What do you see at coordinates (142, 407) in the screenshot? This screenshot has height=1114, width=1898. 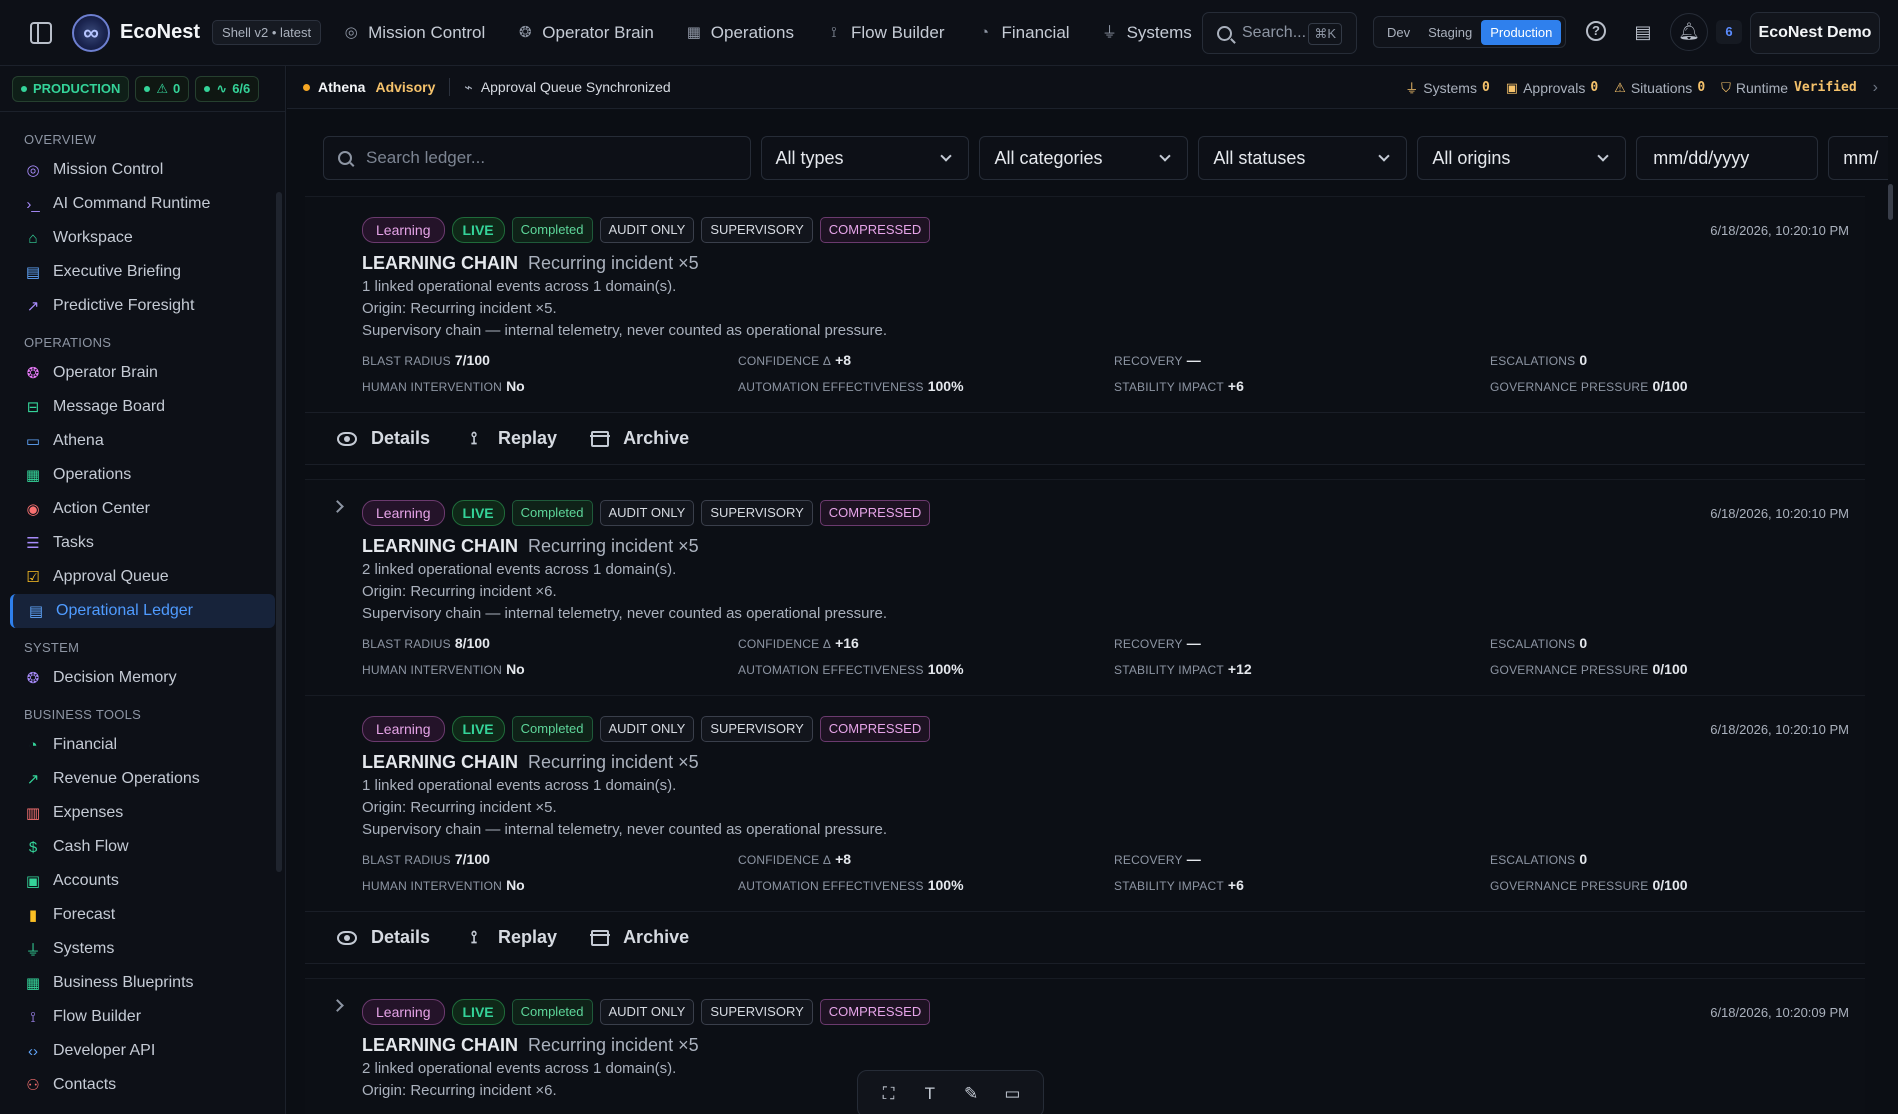 I see `sidebar-item-message-board: ⊟ Message Board` at bounding box center [142, 407].